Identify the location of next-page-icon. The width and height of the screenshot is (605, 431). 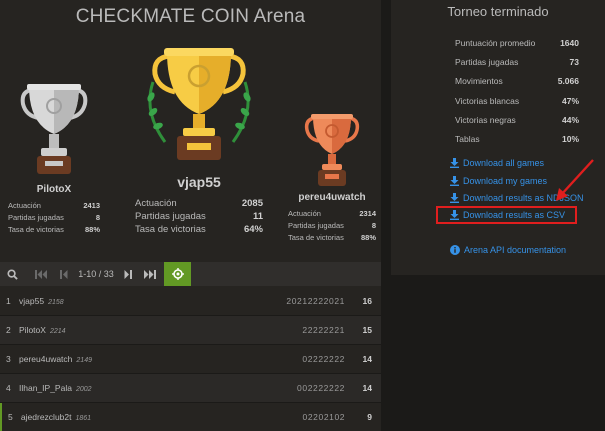
(128, 274).